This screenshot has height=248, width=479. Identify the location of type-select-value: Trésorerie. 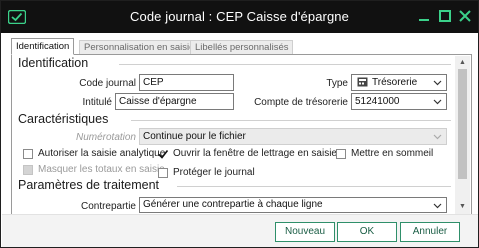
(395, 82).